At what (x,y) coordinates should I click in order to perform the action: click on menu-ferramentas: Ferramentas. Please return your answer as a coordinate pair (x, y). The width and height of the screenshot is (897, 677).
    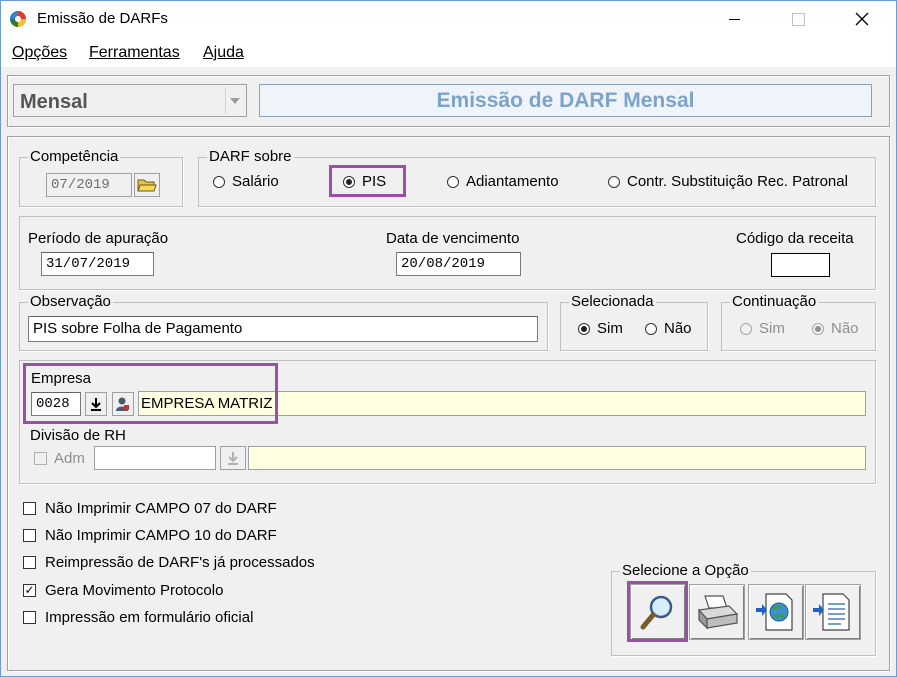
    Looking at the image, I should click on (134, 53).